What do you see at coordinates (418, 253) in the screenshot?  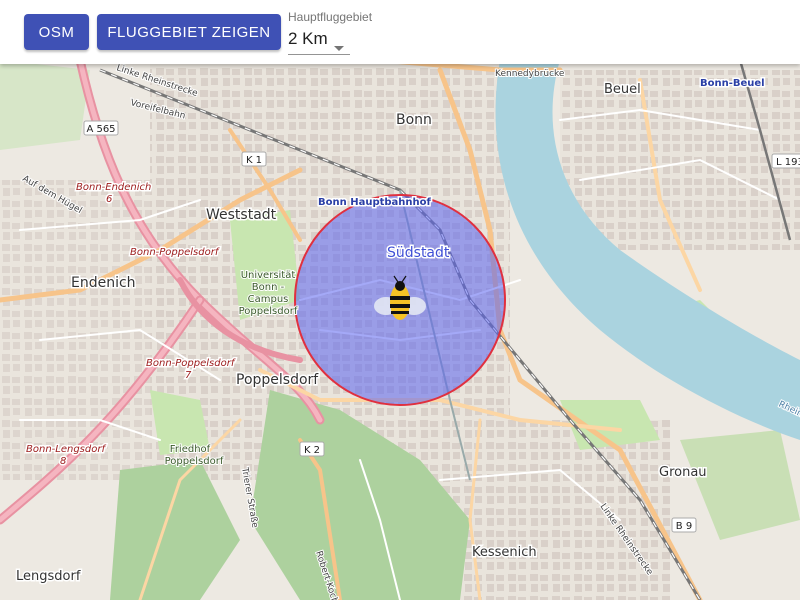 I see `place-suedstadt: Südstadt` at bounding box center [418, 253].